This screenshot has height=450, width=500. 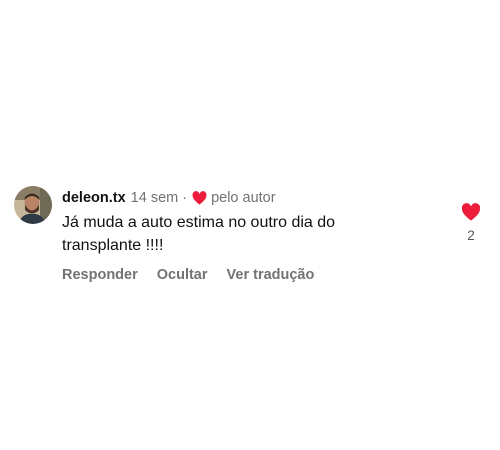 I want to click on avatar, so click(x=33, y=205).